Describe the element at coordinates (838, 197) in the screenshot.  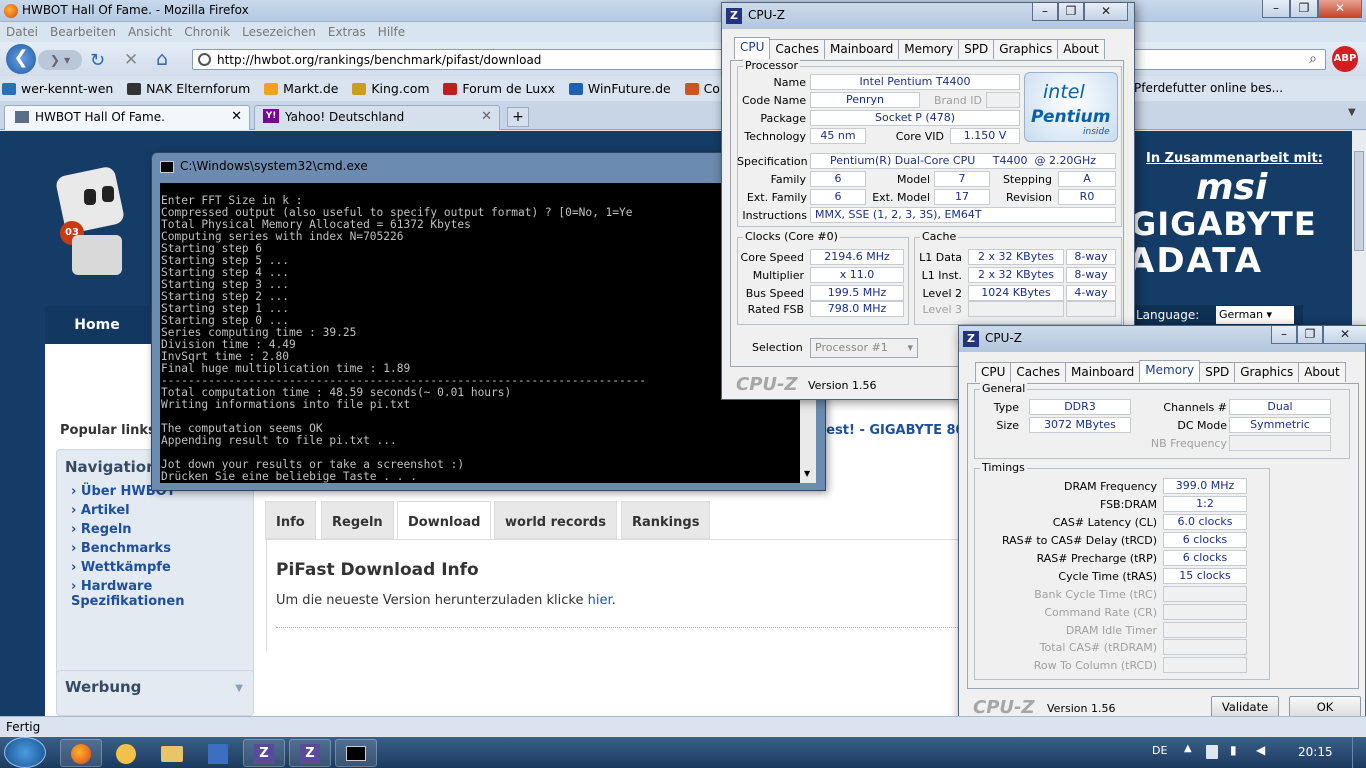
I see `extfamily-value: 6` at that location.